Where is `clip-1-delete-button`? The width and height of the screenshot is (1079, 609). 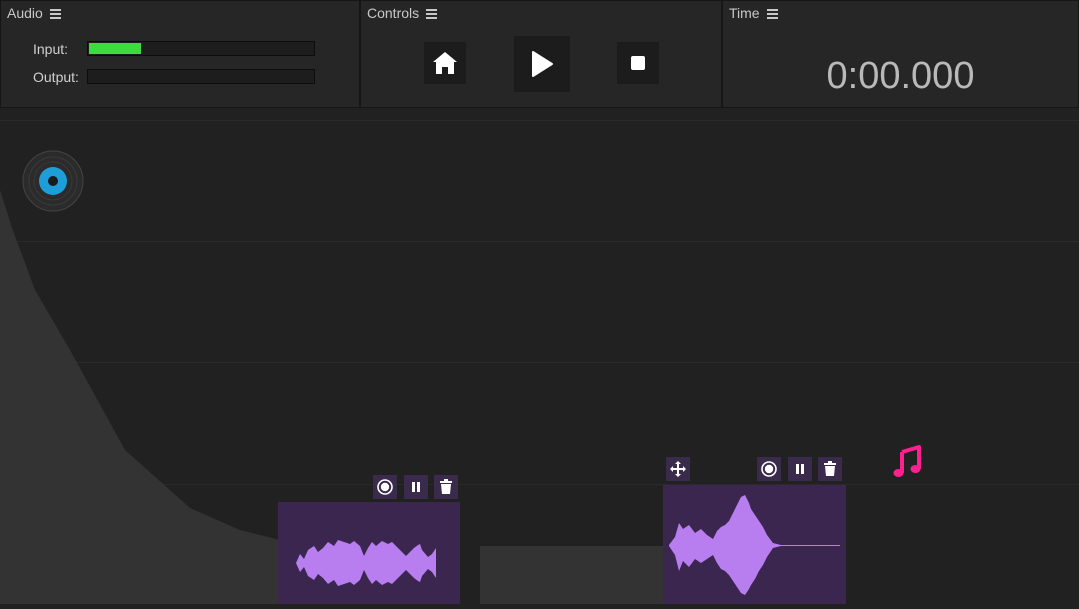 clip-1-delete-button is located at coordinates (446, 487).